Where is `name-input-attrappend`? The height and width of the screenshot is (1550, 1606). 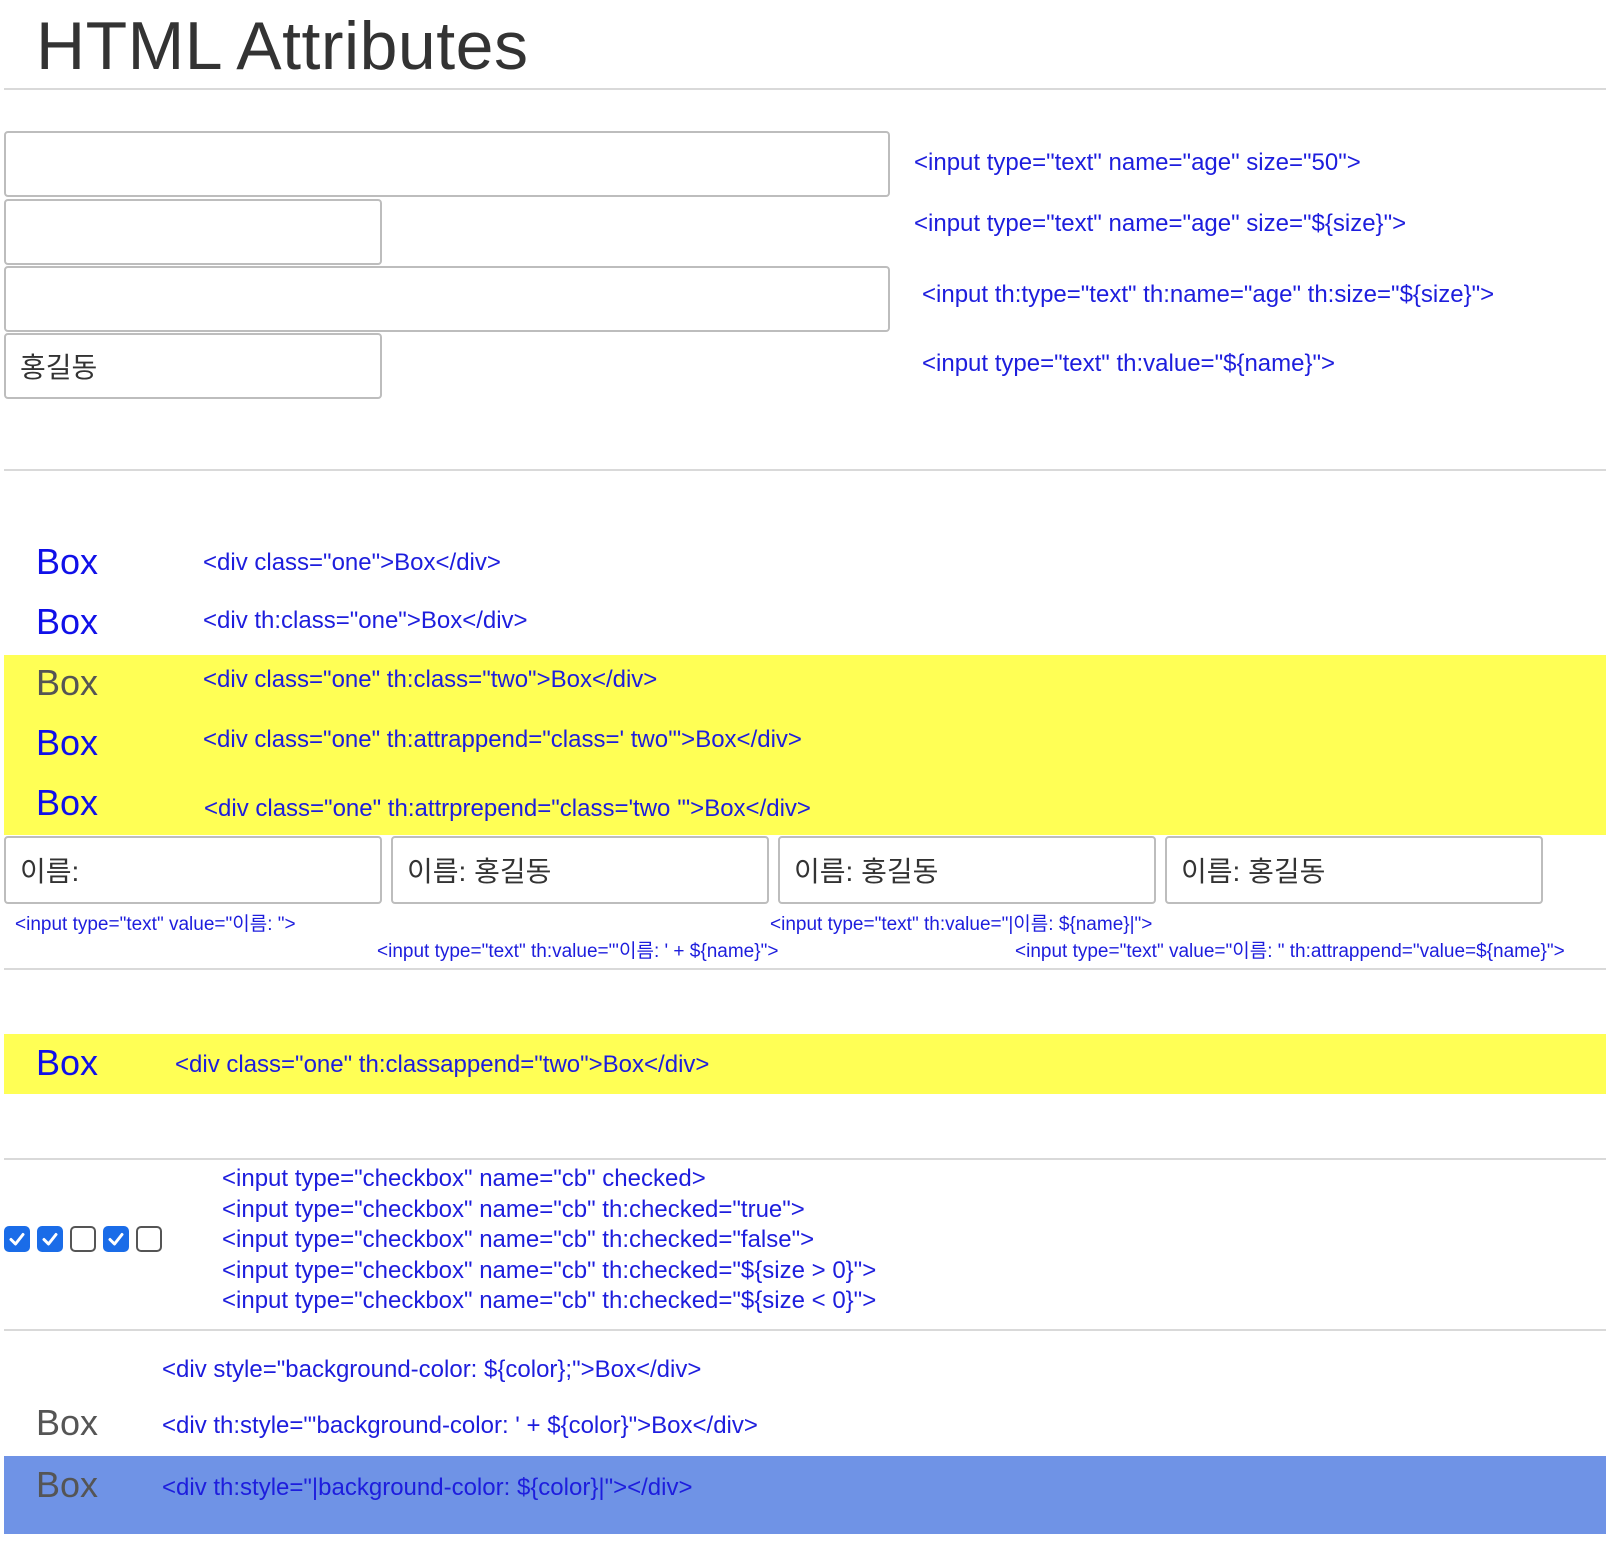
name-input-attrappend is located at coordinates (1354, 870).